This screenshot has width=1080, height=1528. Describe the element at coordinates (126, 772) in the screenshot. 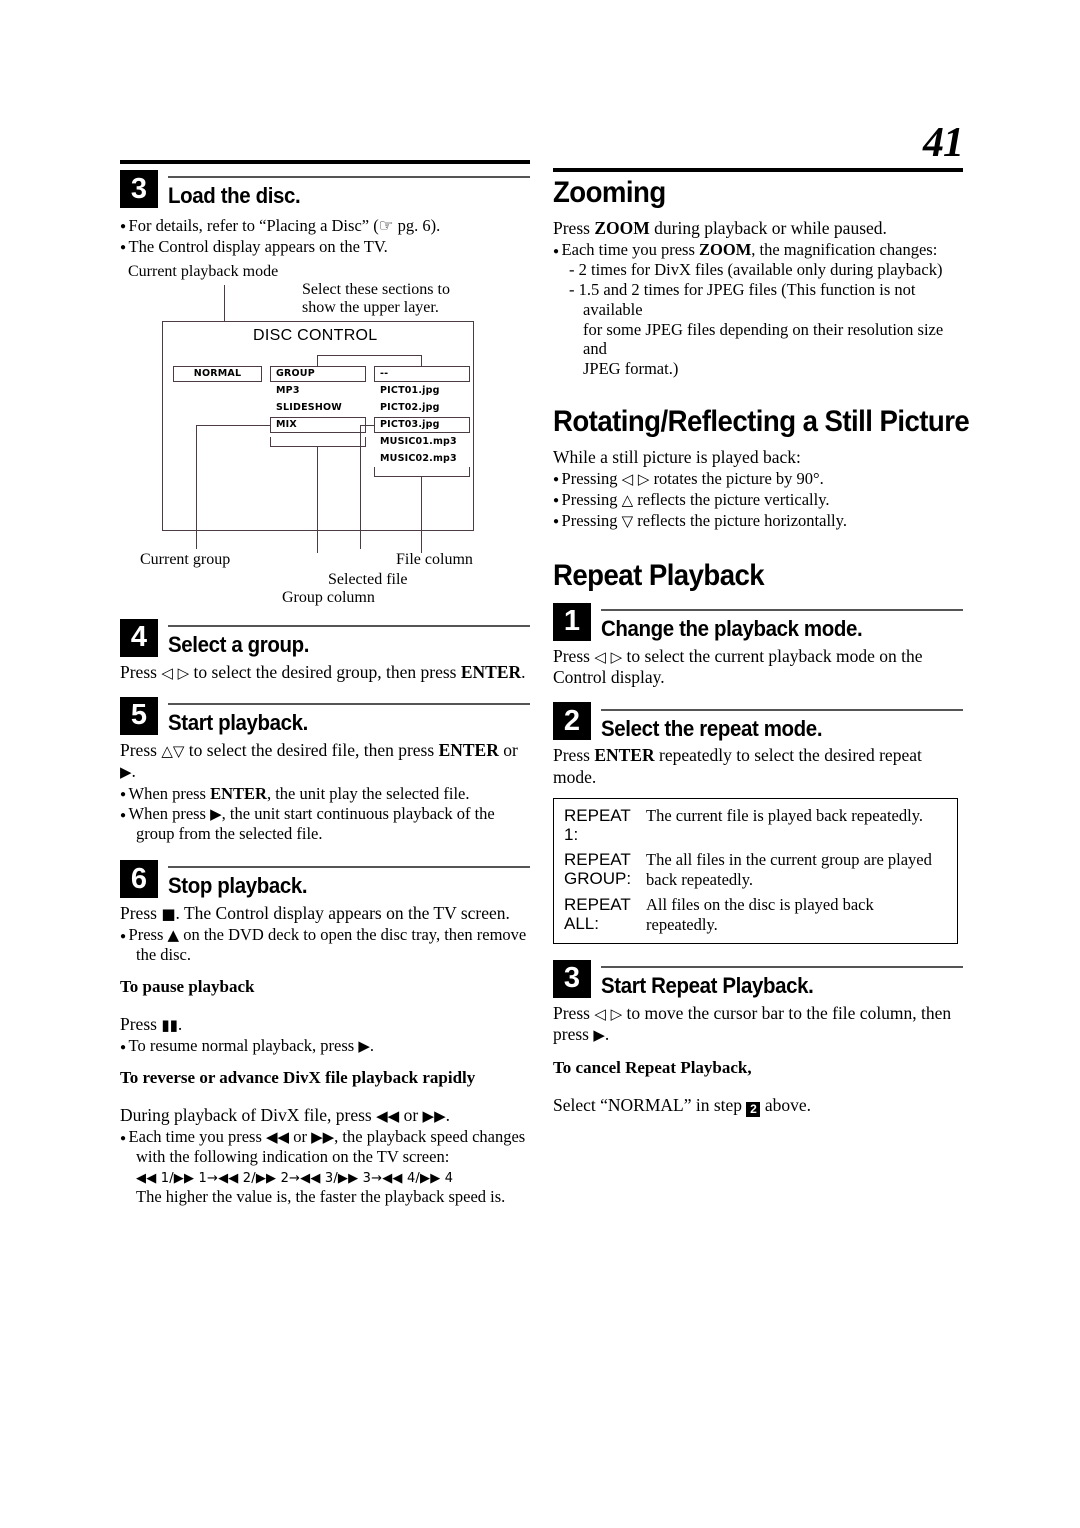

I see `play-icon: ▶` at that location.